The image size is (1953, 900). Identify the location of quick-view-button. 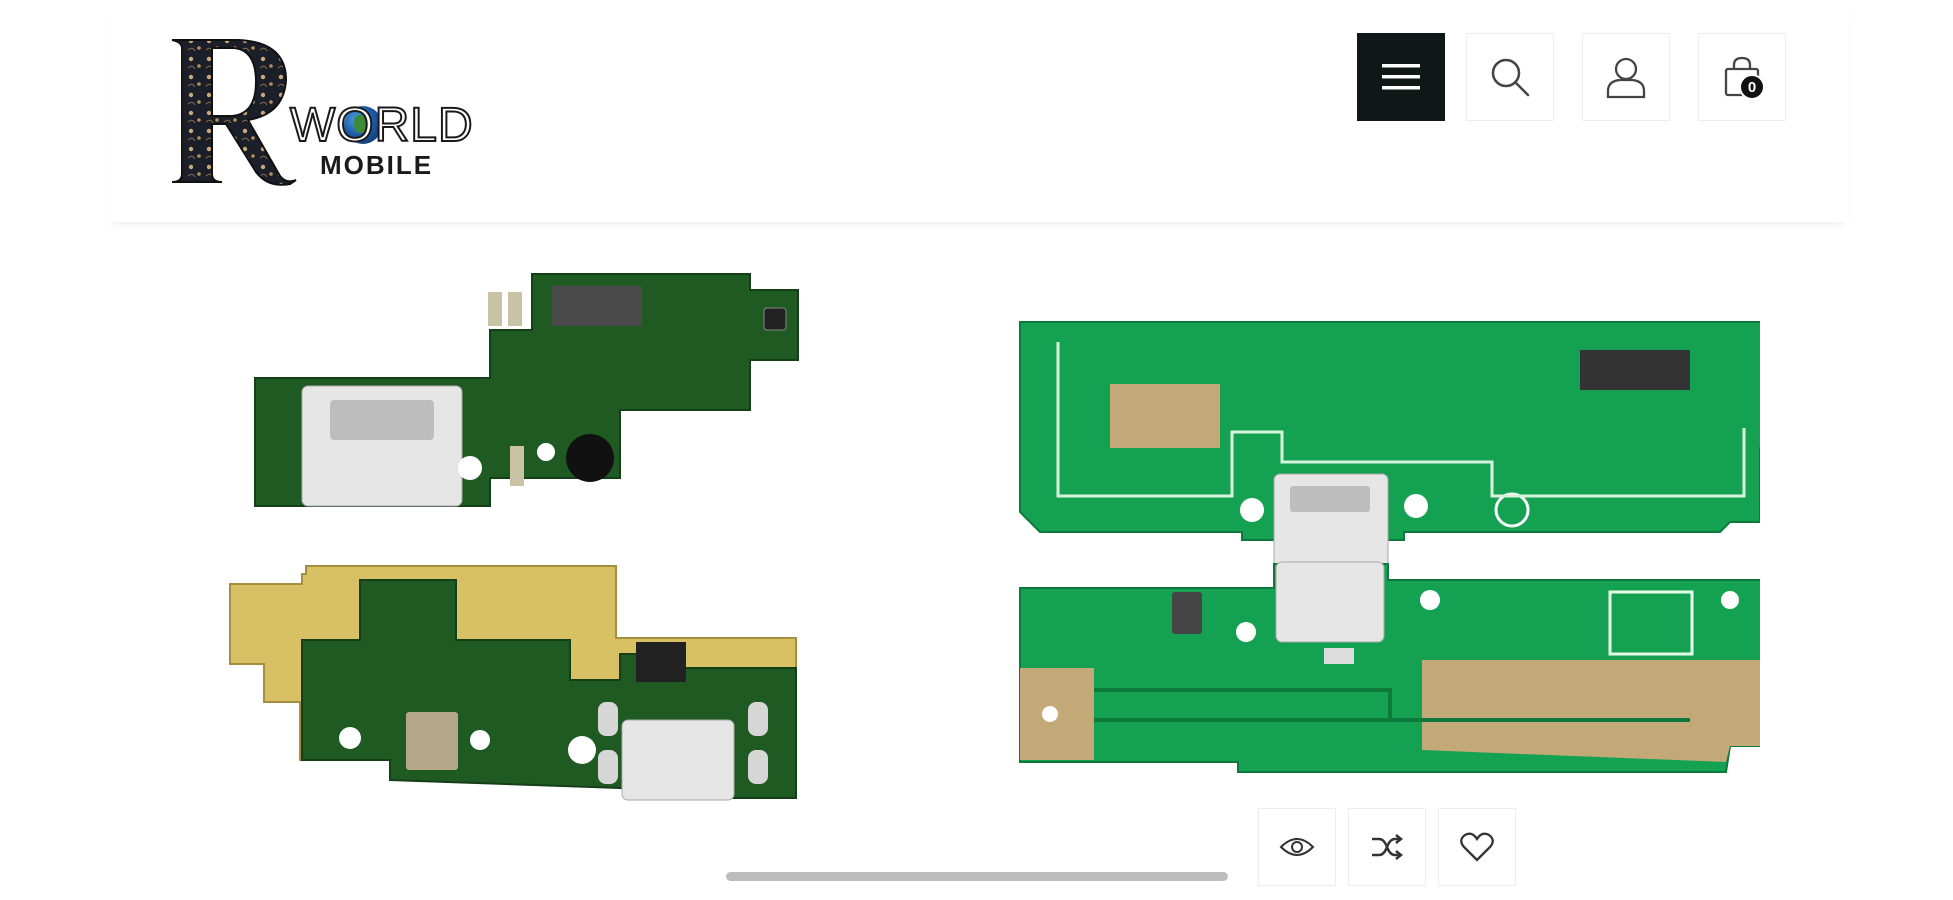
(1297, 847).